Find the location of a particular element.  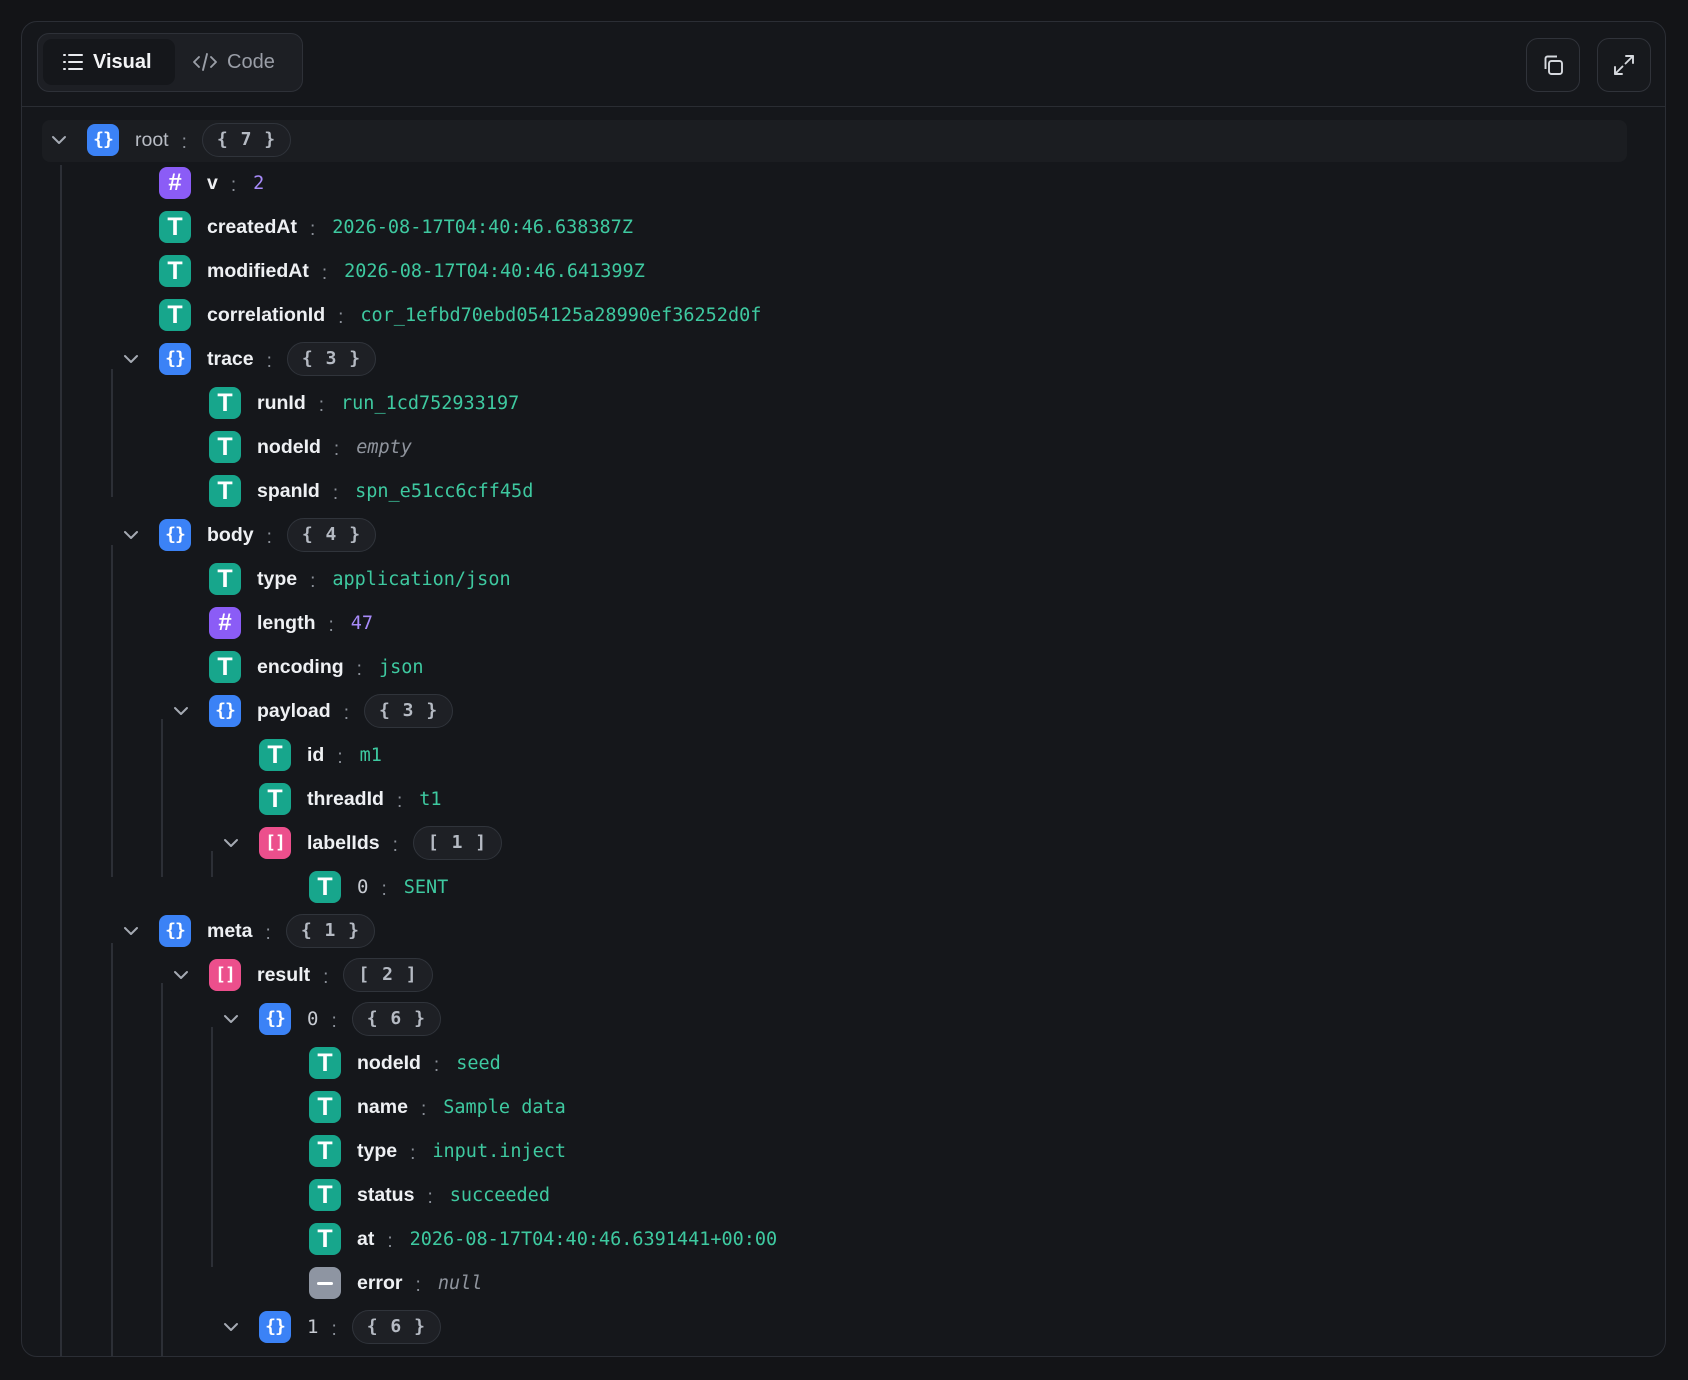

tab-visual: Visual is located at coordinates (109, 62).